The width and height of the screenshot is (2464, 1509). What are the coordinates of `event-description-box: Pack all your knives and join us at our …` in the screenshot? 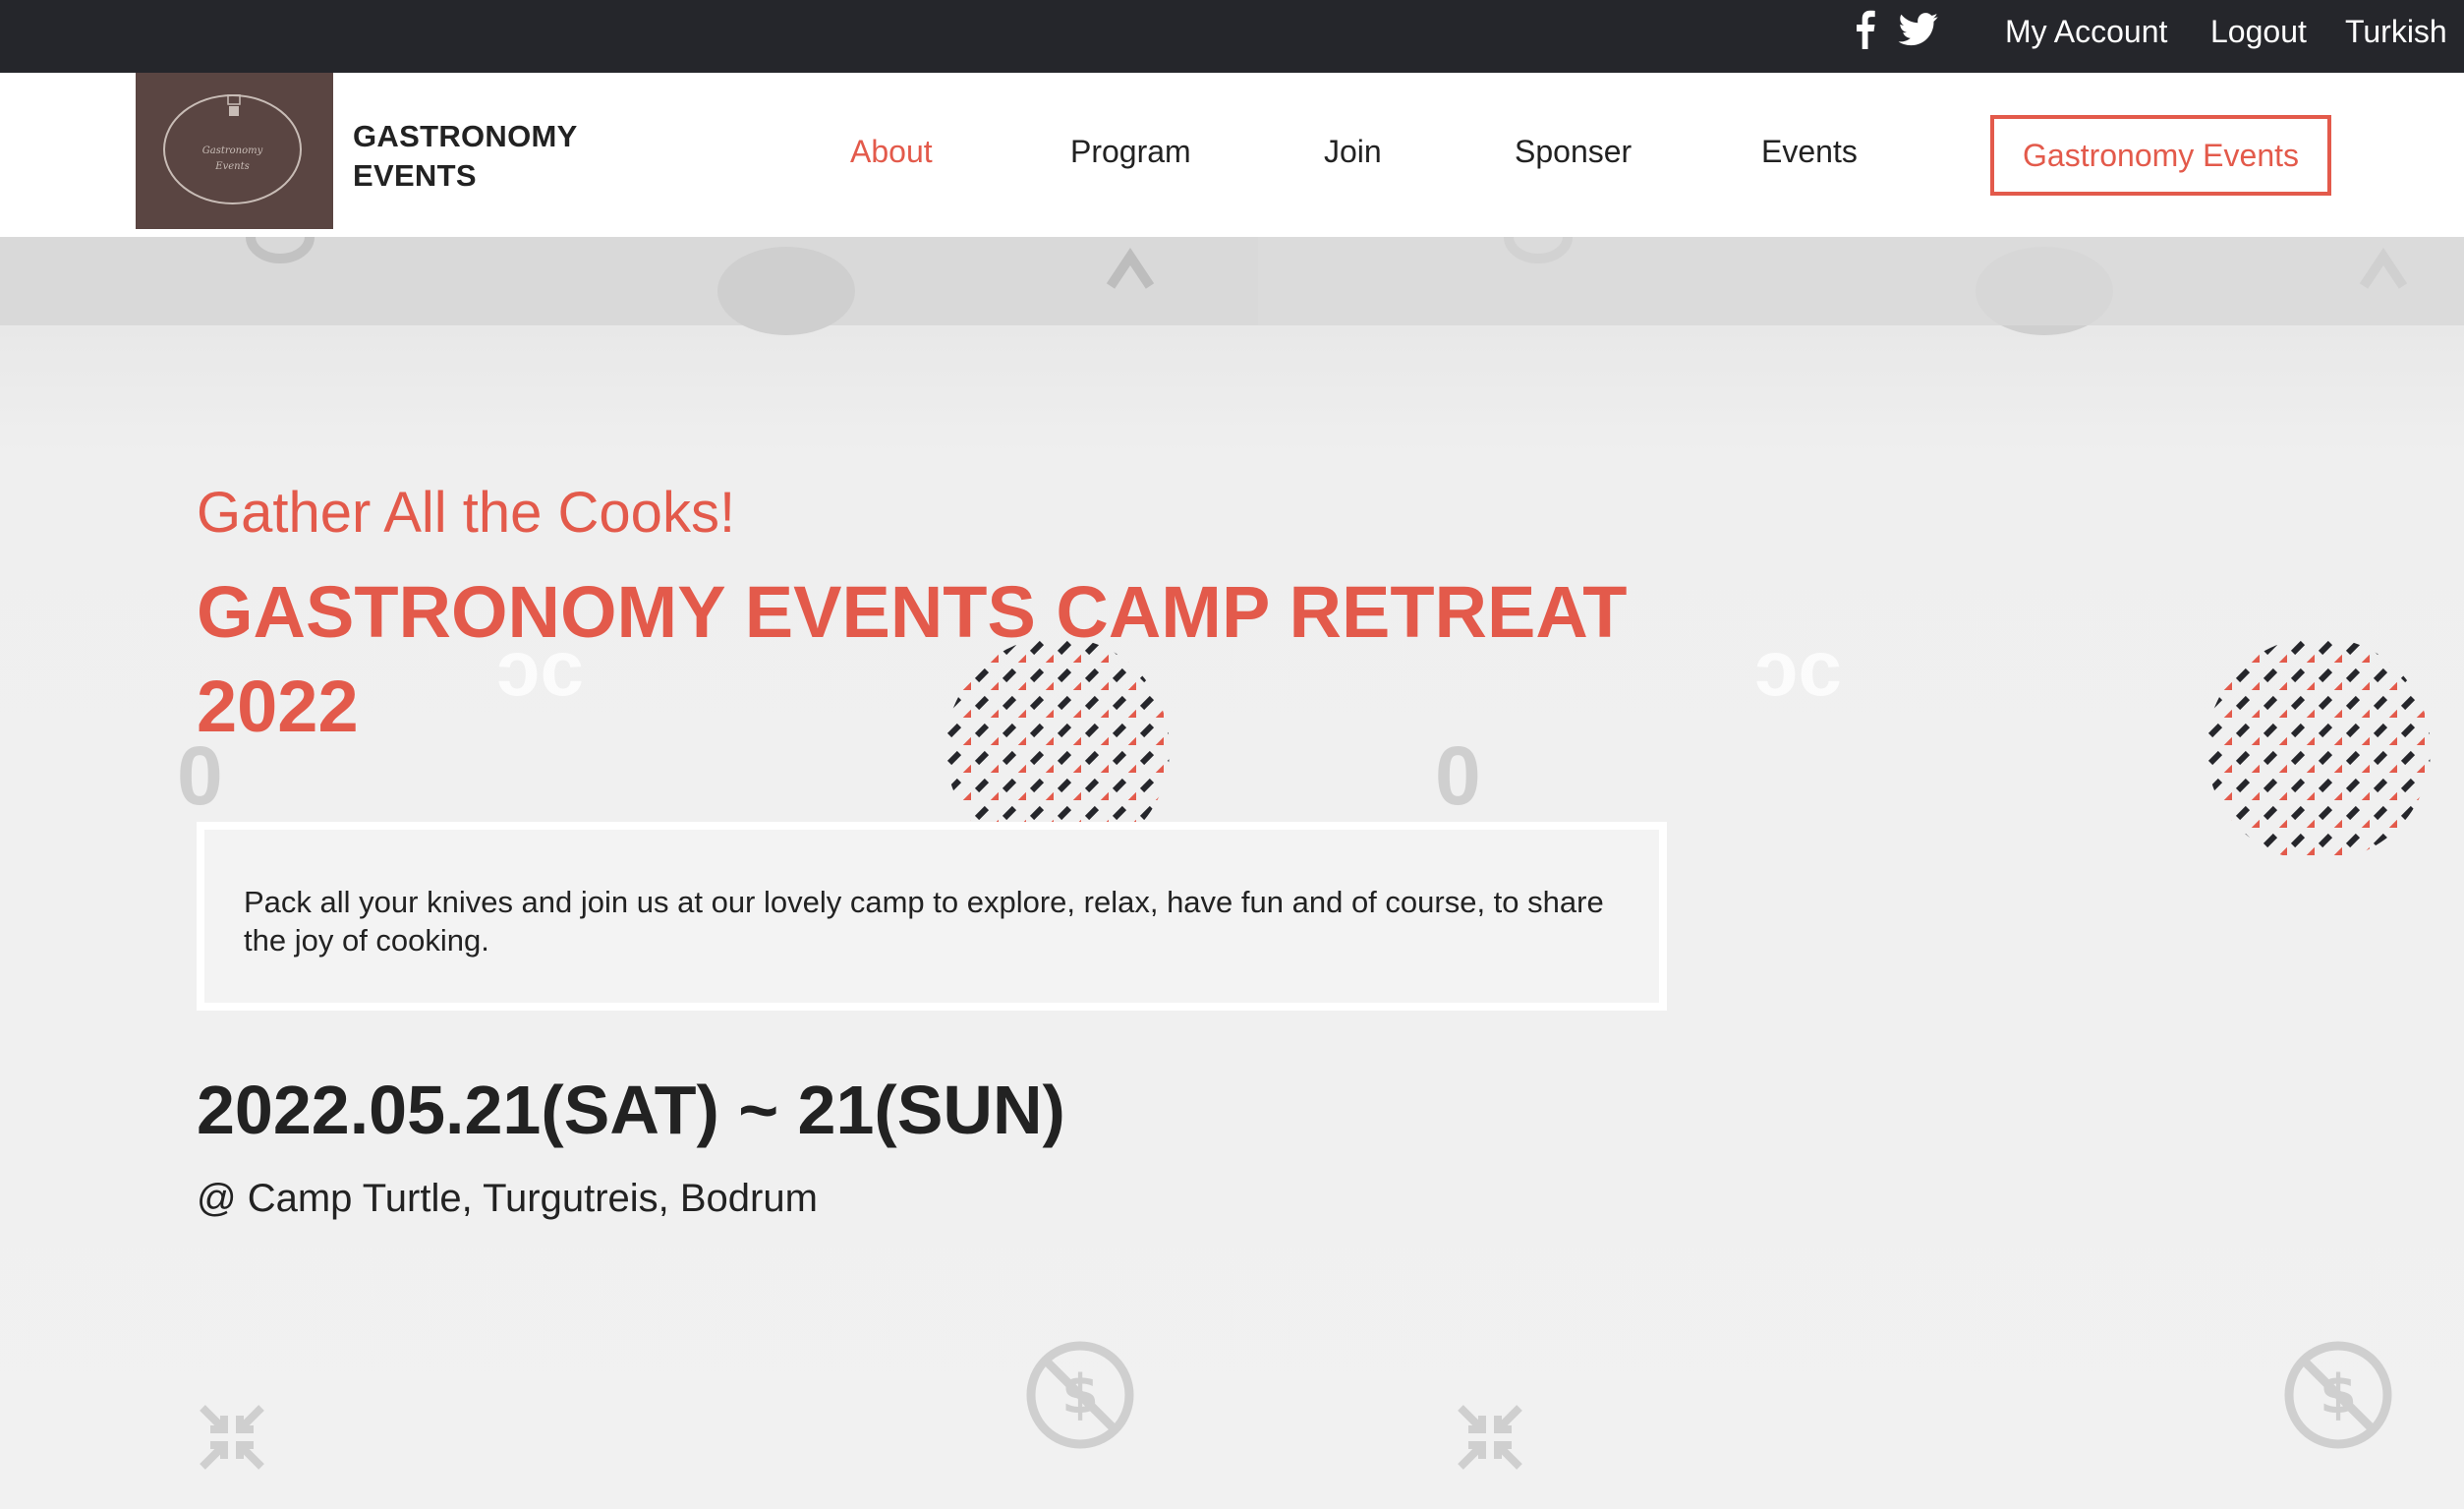 It's located at (932, 916).